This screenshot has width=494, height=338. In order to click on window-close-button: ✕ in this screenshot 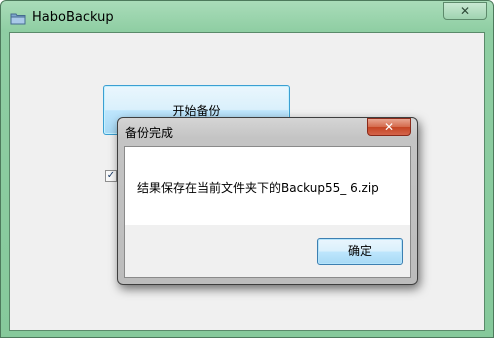, I will do `click(465, 11)`.